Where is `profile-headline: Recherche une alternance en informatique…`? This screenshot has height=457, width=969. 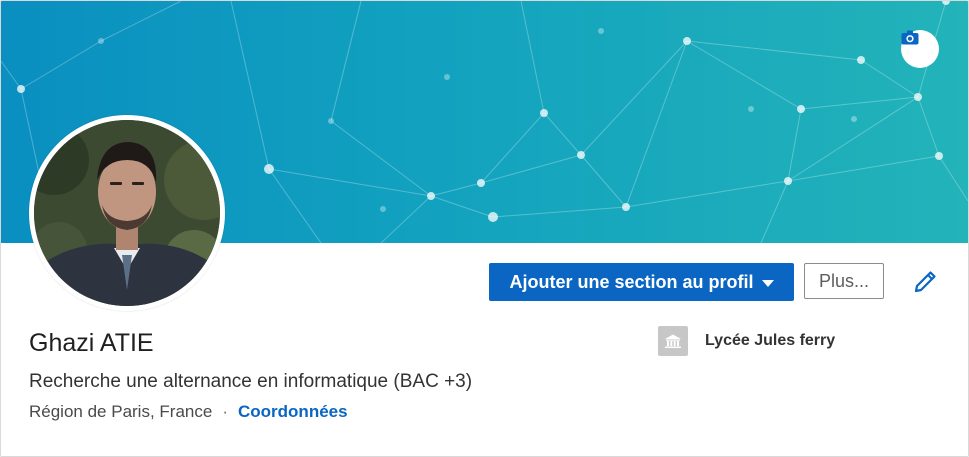
profile-headline: Recherche une alternance en informatique… is located at coordinates (251, 381).